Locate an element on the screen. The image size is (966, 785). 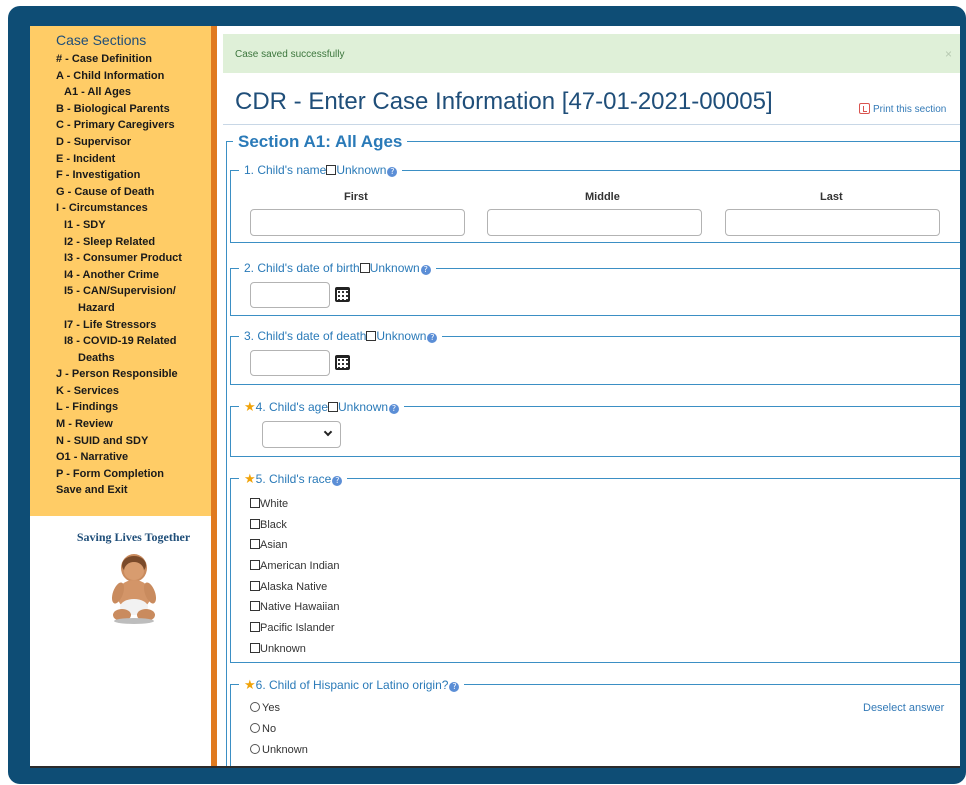
sidebar-item-cause-of-death: G - Cause of Death is located at coordinates (120, 192).